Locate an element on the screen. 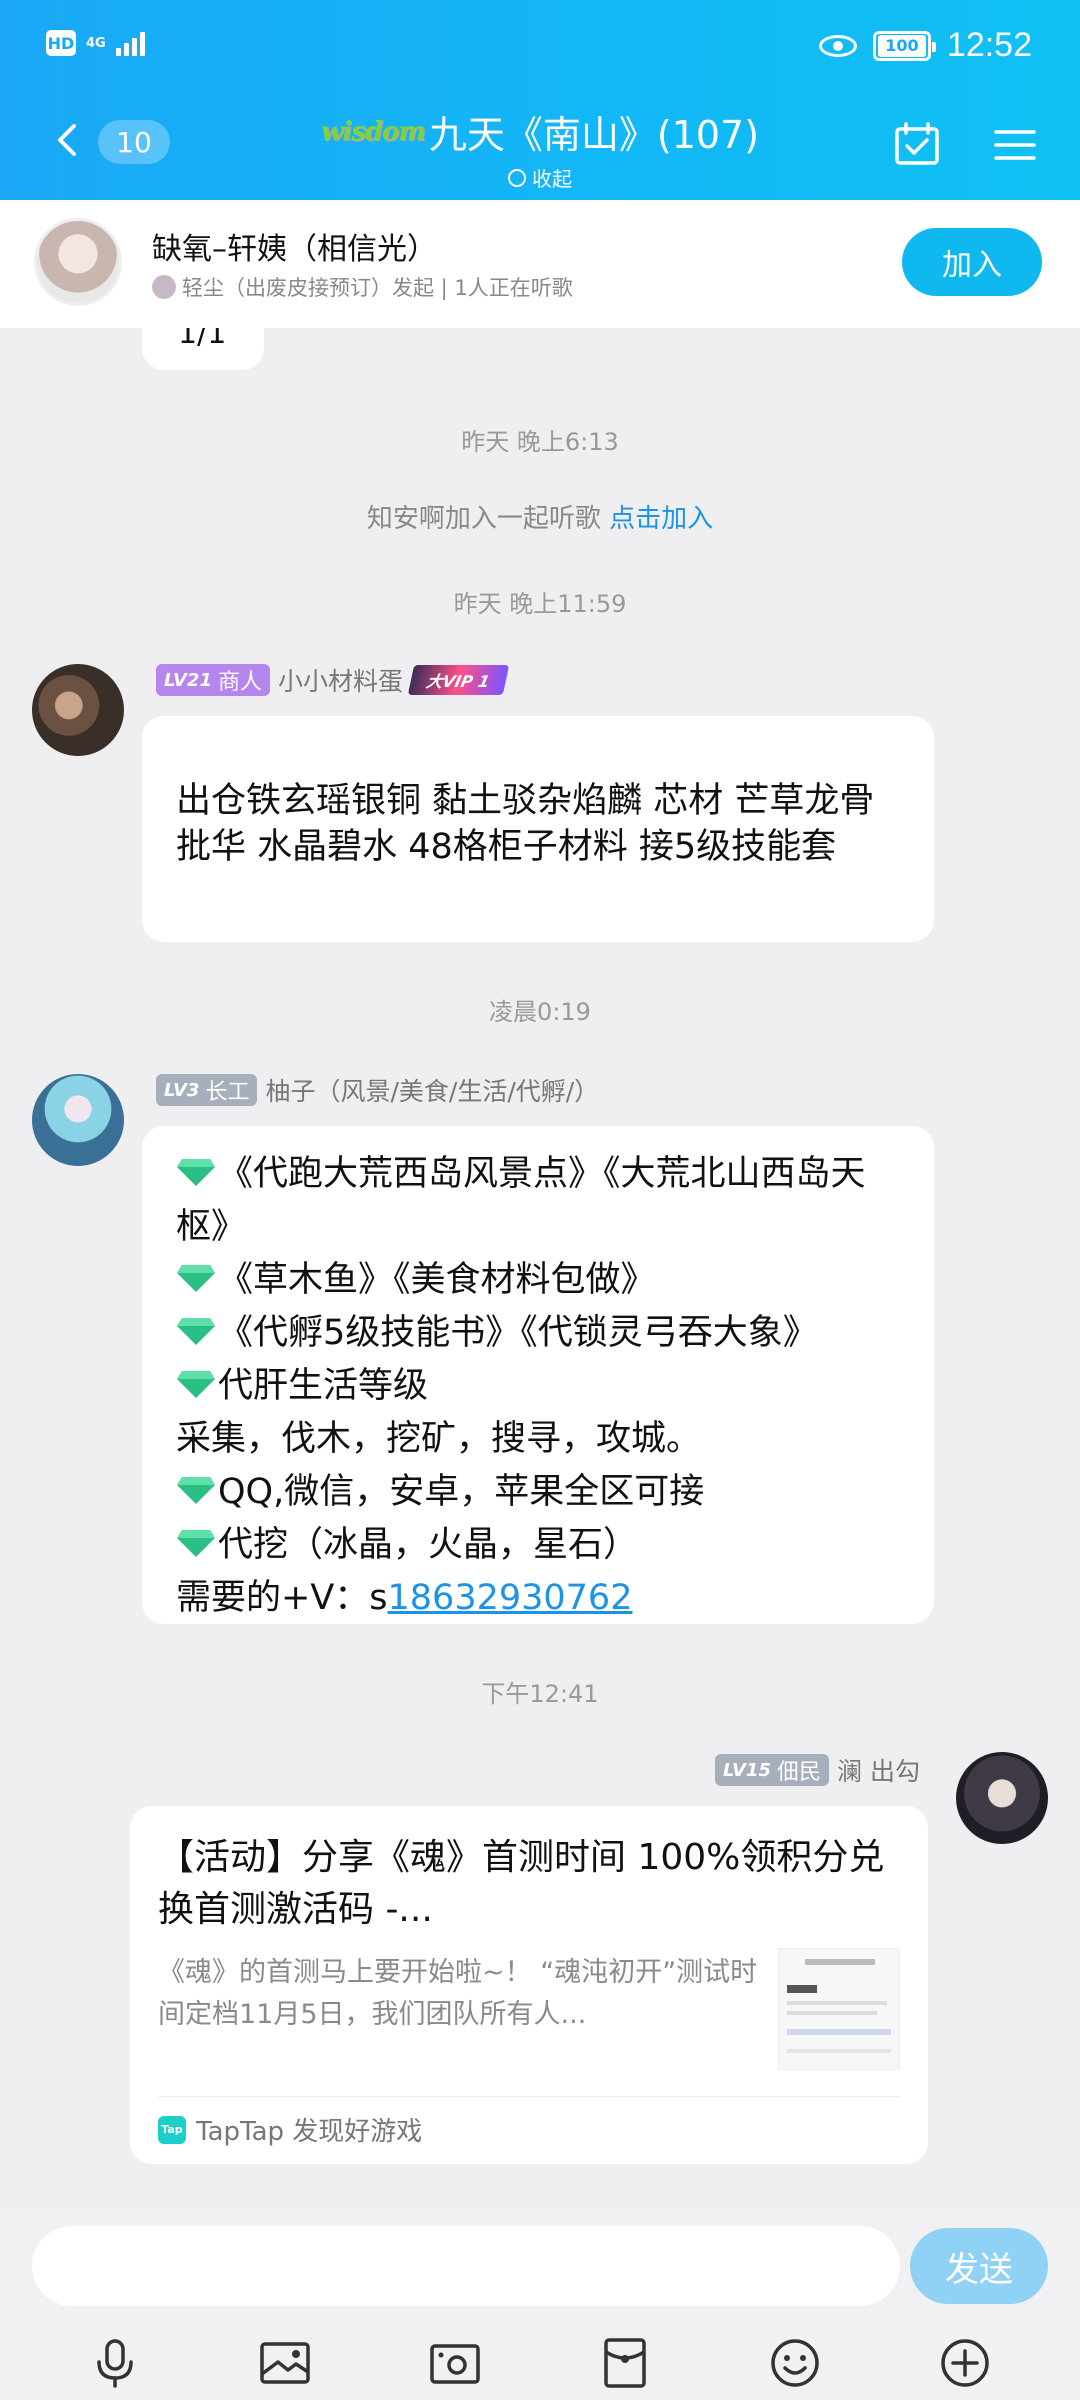 Image resolution: width=1080 pixels, height=2400 pixels. group-title: 九天《南山》(107) is located at coordinates (594, 135).